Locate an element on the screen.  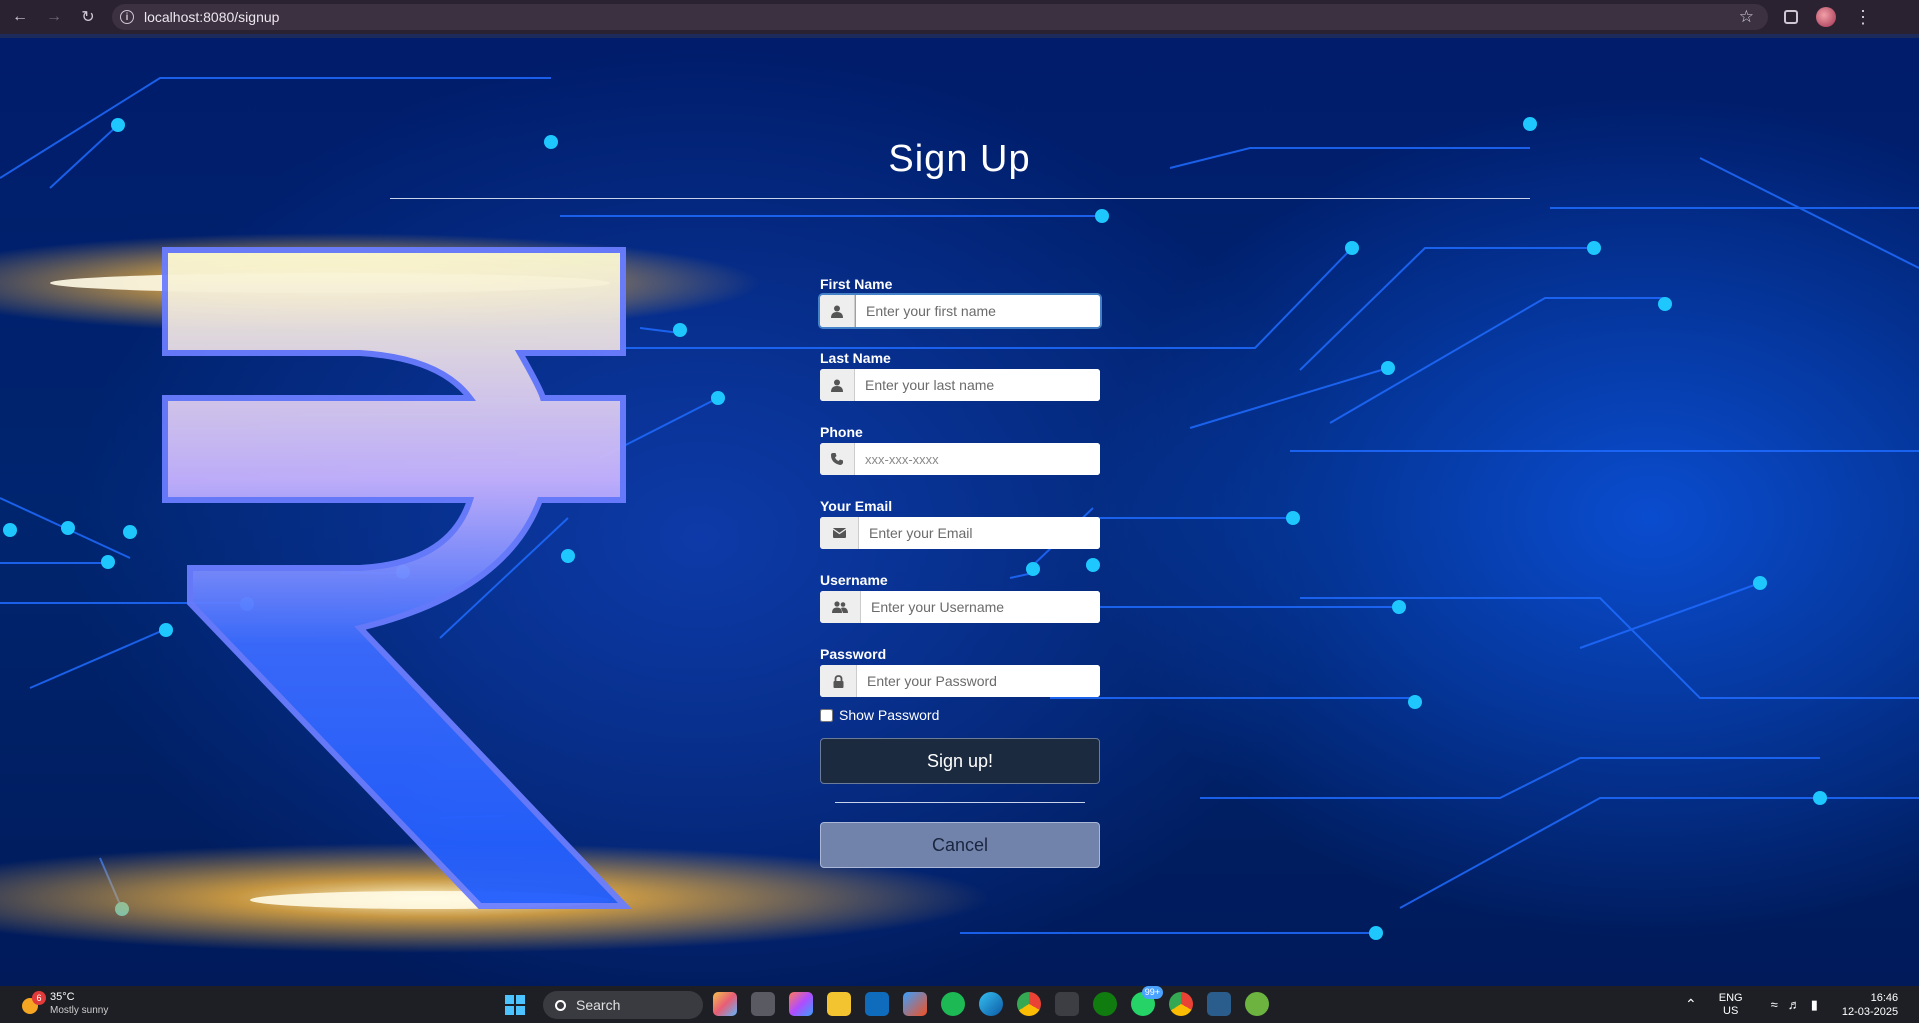
search-label: Search is located at coordinates (598, 1005).